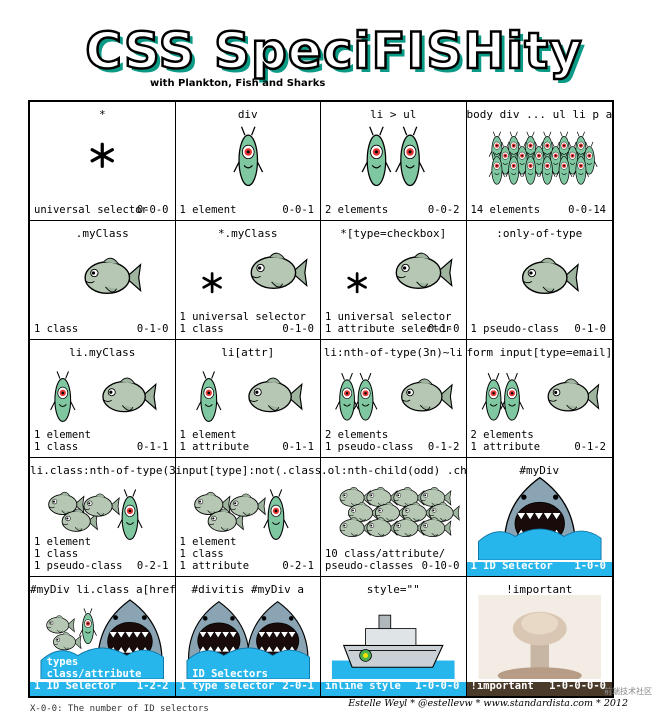  I want to click on selector-text: input[type]:not(.class), so click(248, 471).